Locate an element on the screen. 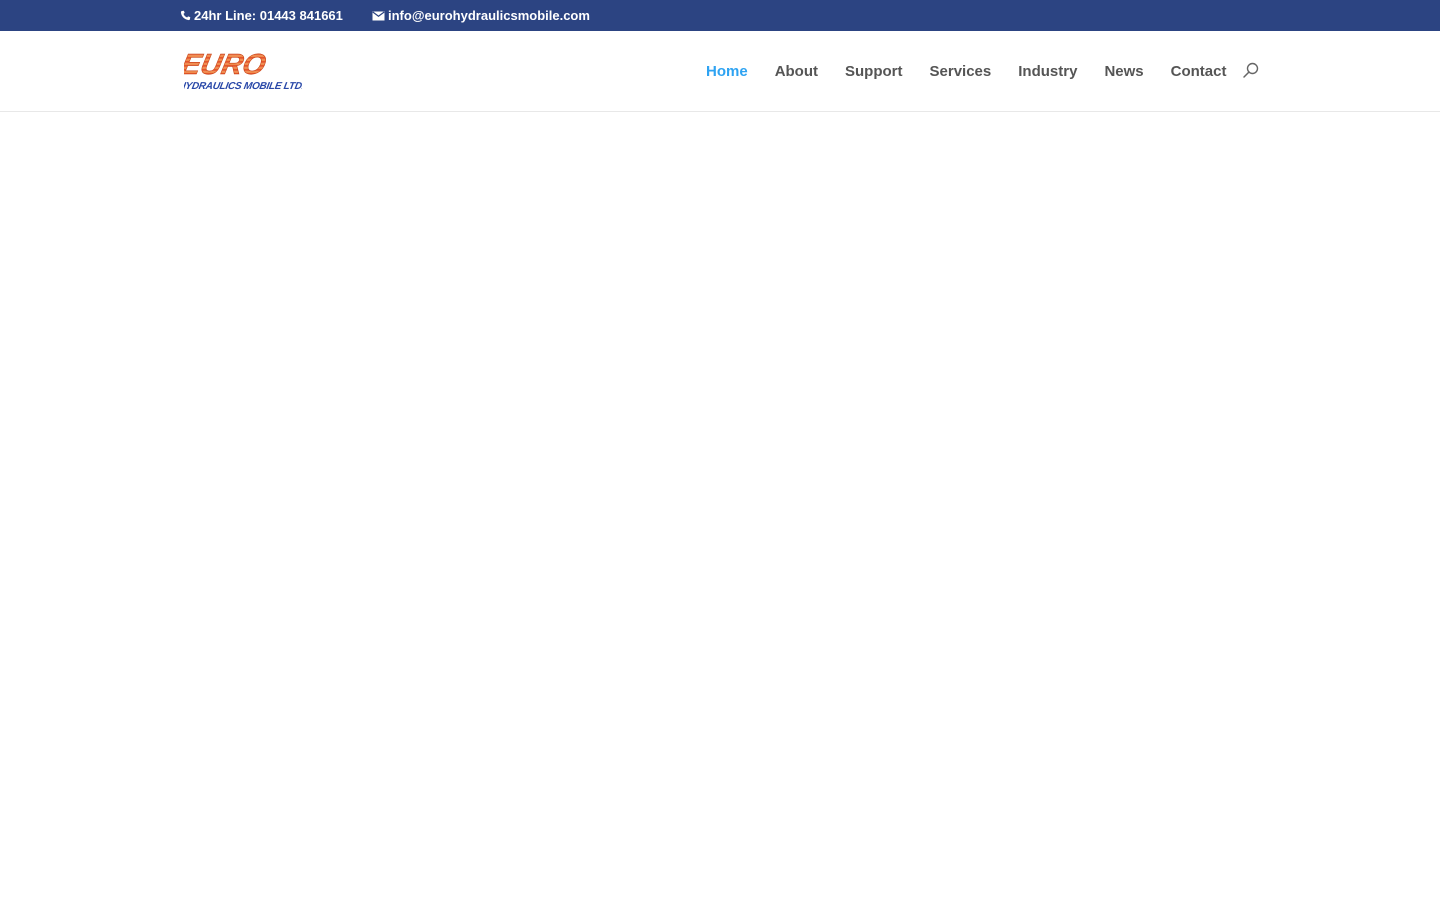 The width and height of the screenshot is (1440, 900). nav-industry: Industry is located at coordinates (1047, 71).